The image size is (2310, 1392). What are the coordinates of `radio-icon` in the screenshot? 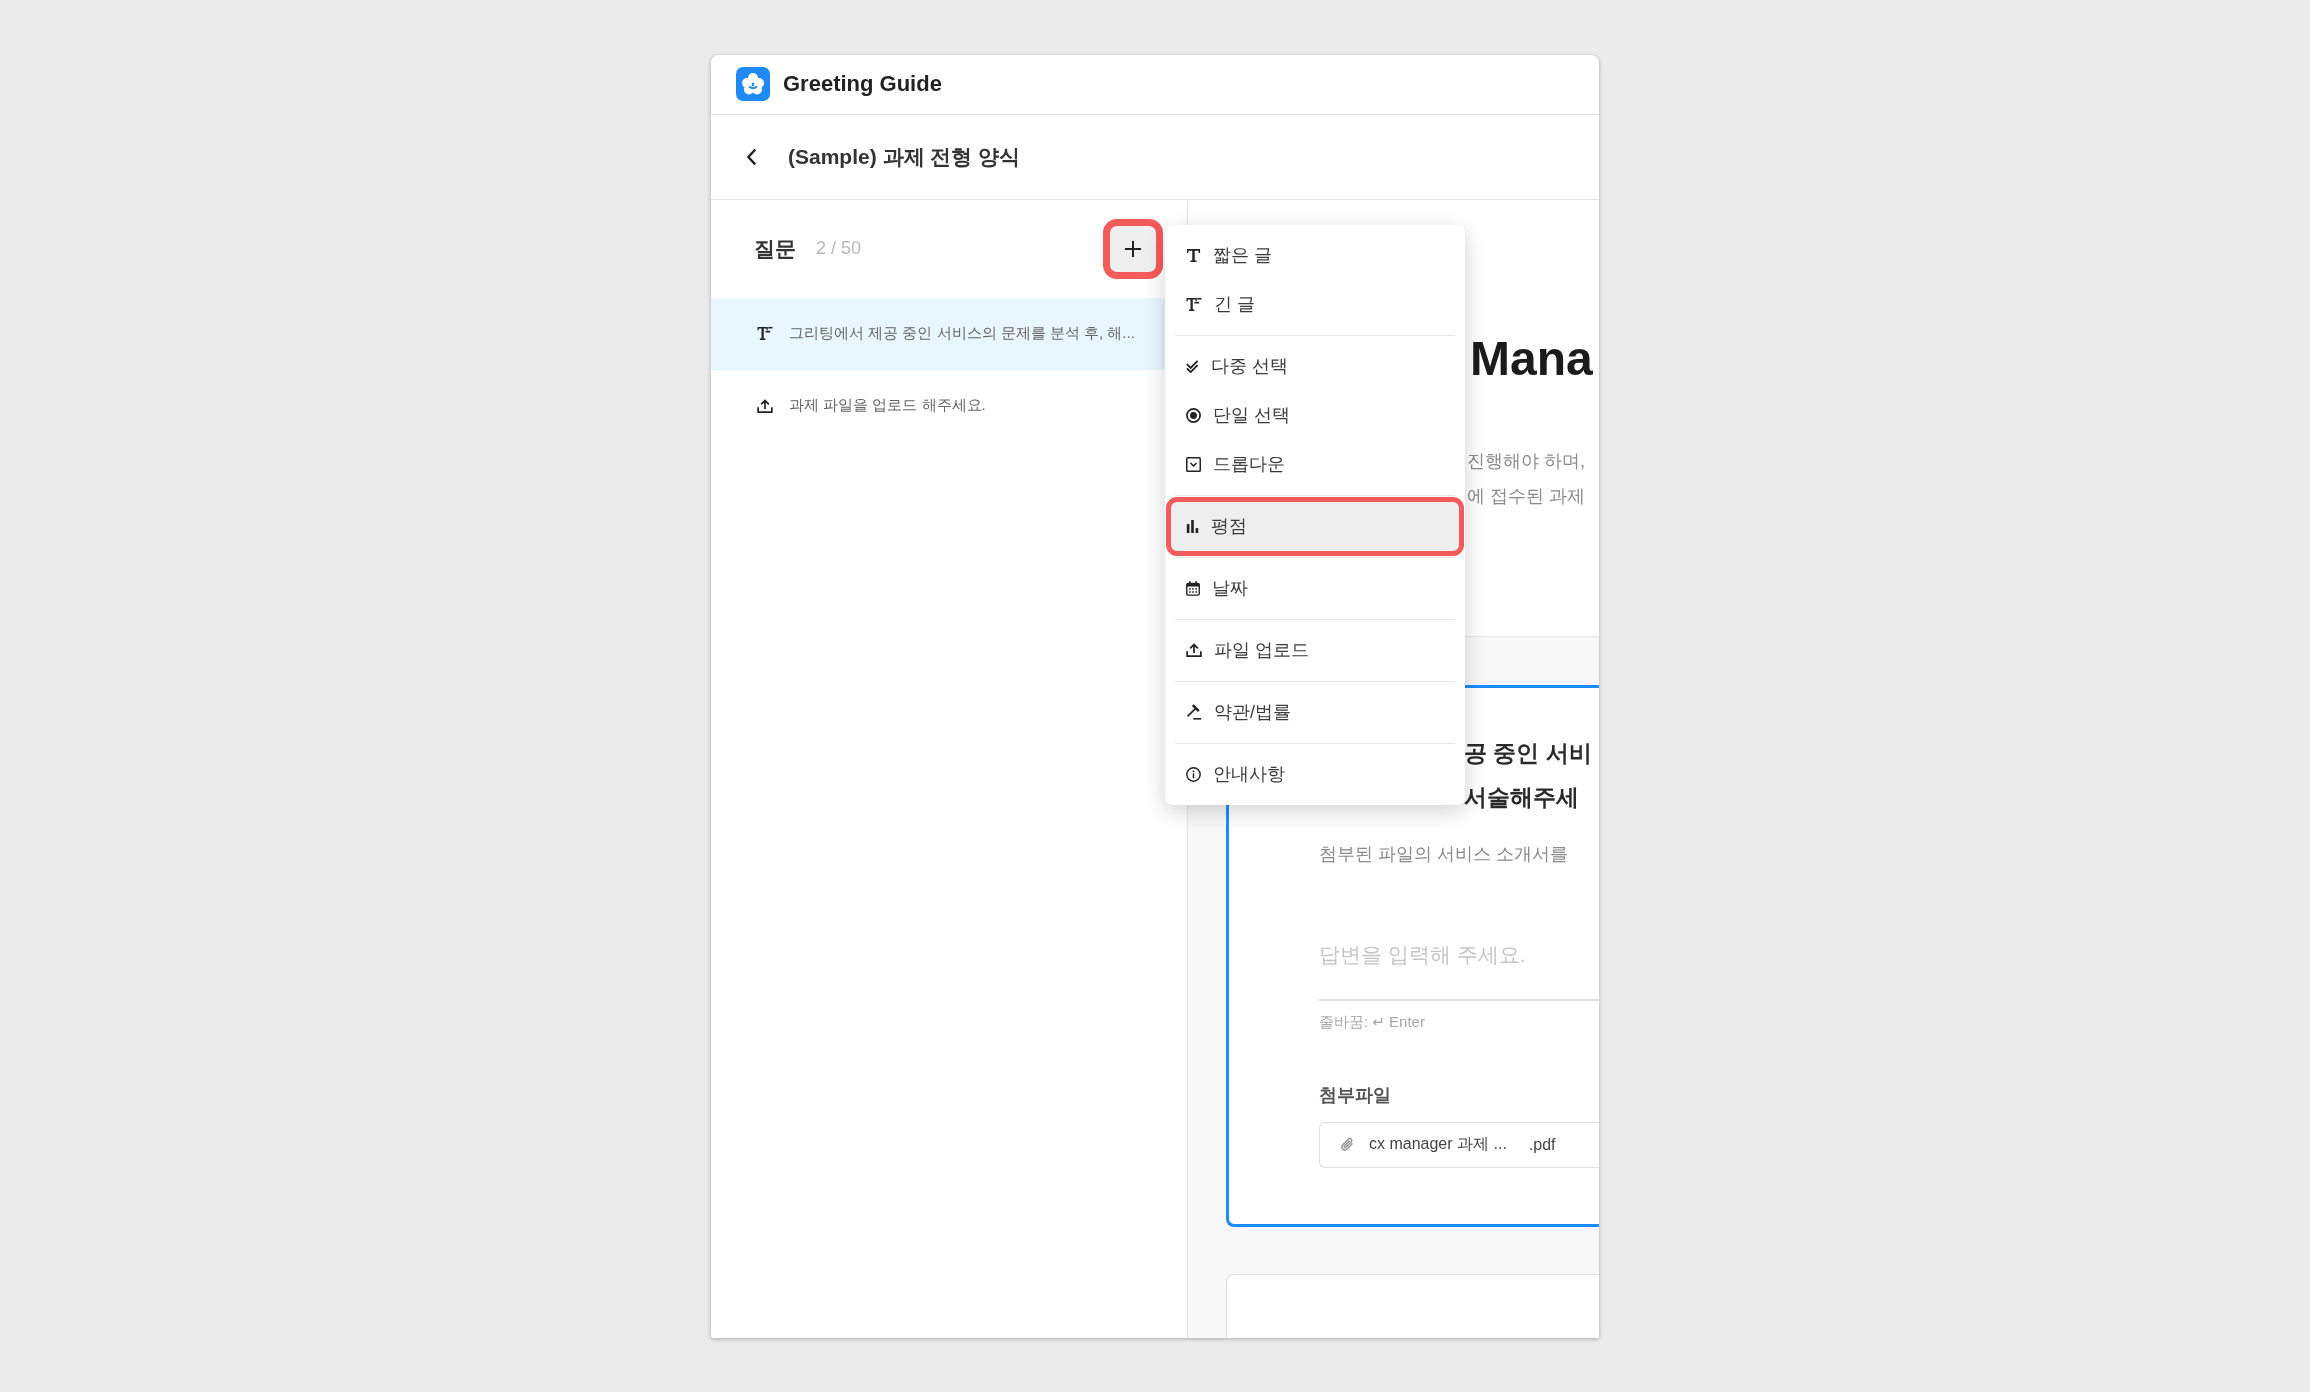 It's located at (1193, 415).